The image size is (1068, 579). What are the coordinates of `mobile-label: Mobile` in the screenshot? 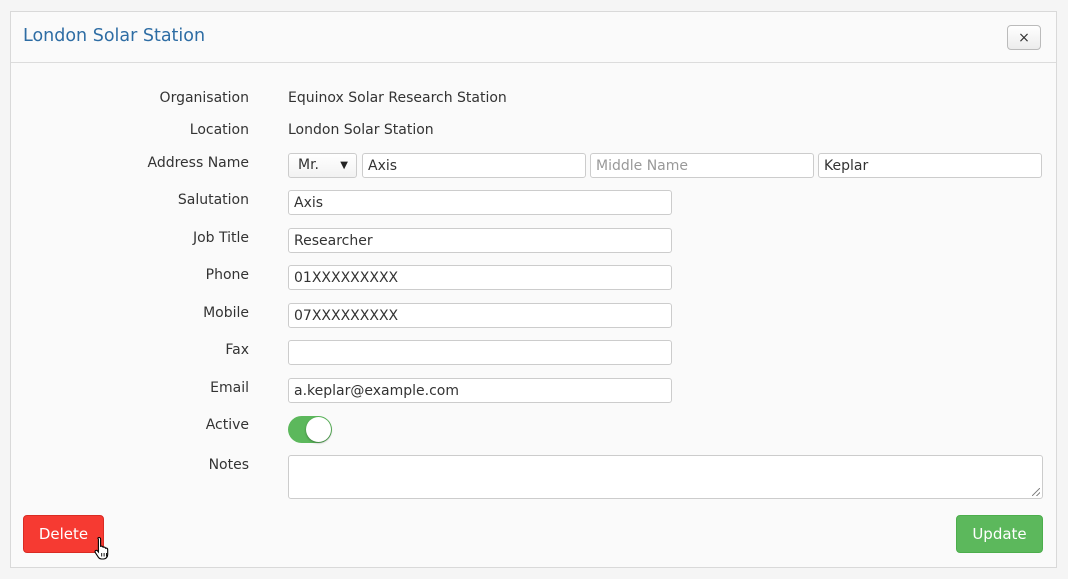 It's located at (226, 313).